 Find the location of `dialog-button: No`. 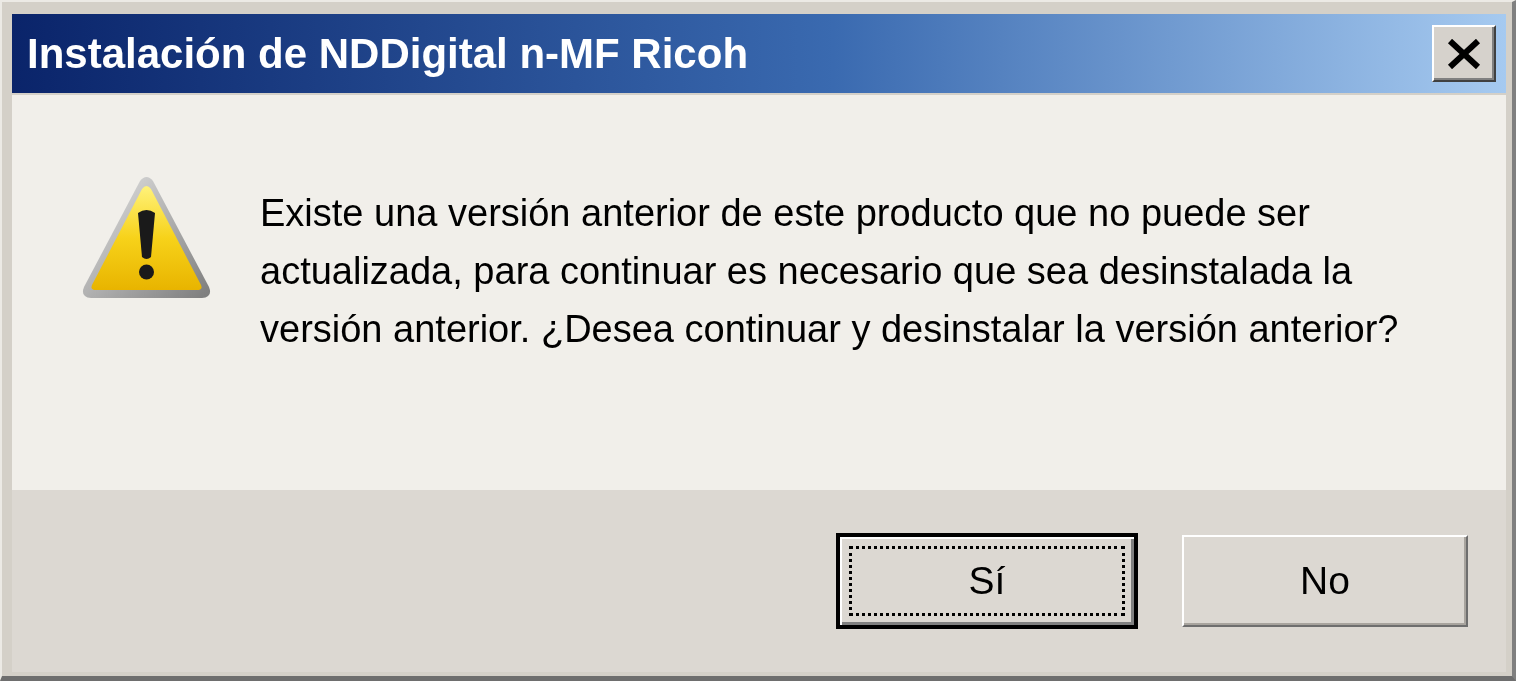

dialog-button: No is located at coordinates (1325, 581).